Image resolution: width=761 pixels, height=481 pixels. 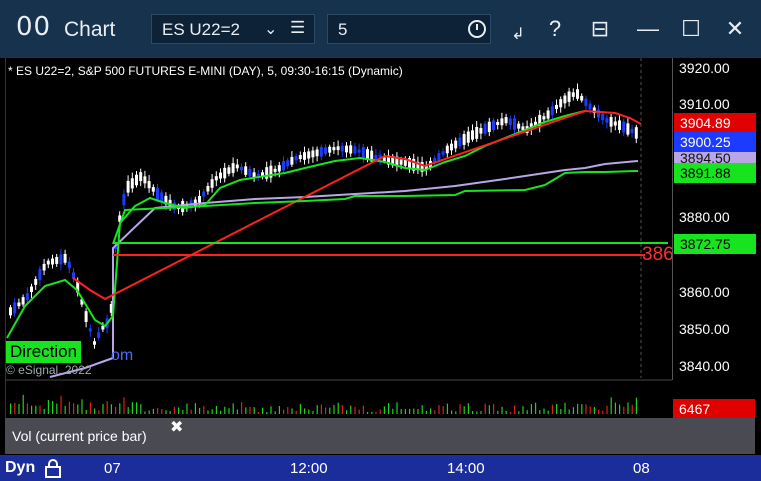 What do you see at coordinates (715, 173) in the screenshot?
I see `price-tag-green-upper: 3891.88` at bounding box center [715, 173].